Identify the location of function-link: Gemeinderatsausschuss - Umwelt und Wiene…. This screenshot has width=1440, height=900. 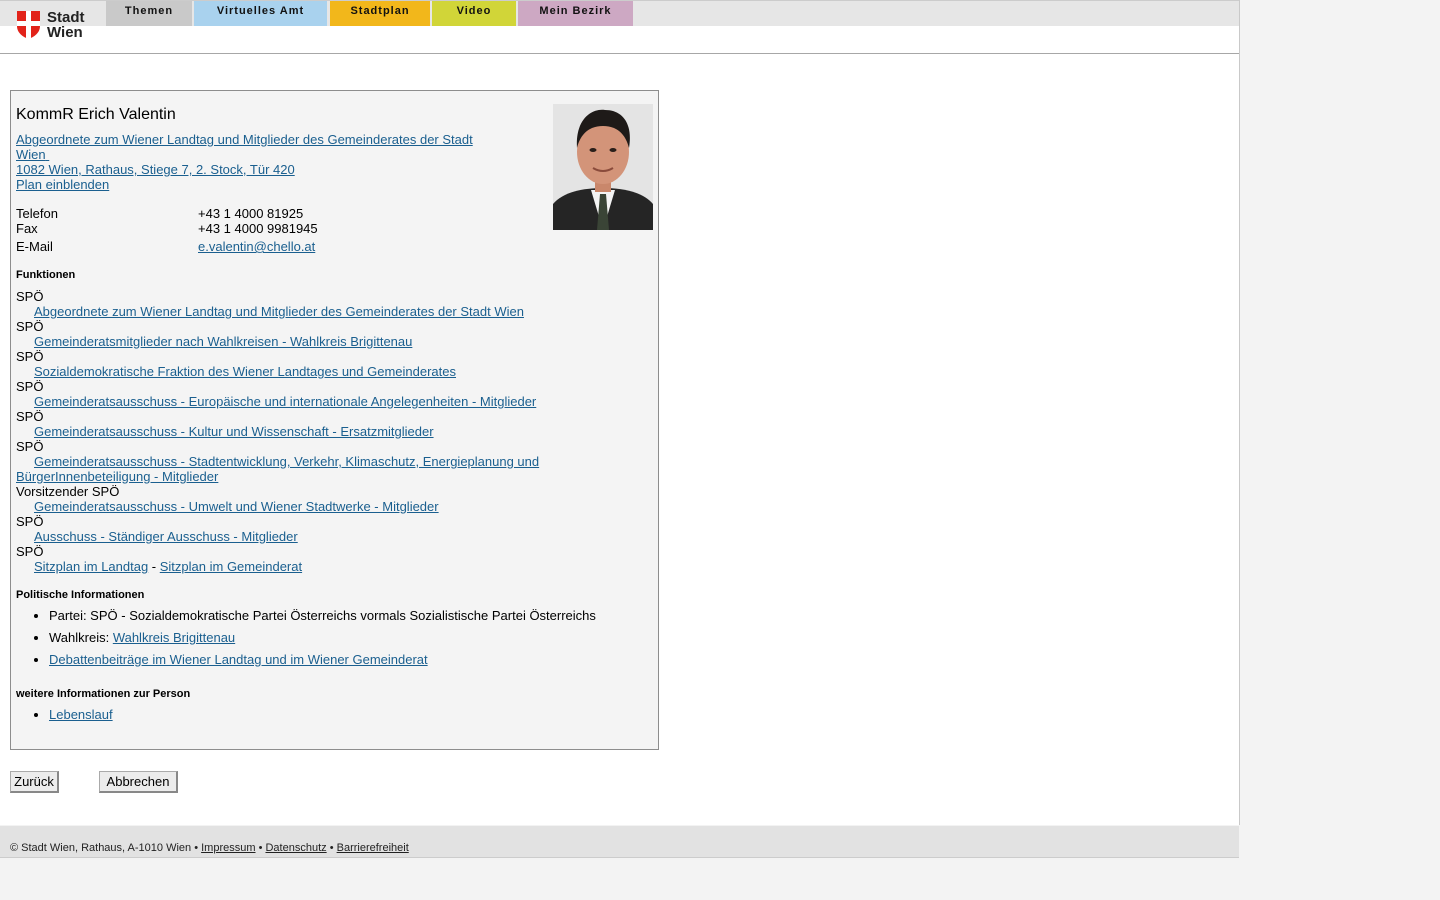
(286, 506).